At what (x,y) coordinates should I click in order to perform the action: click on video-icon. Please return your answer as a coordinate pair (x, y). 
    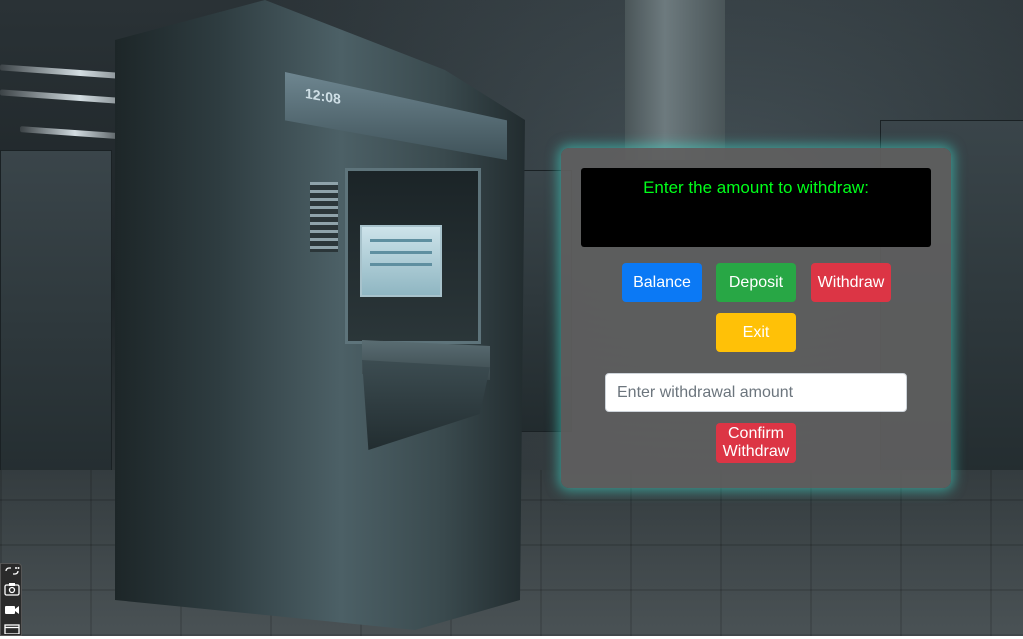
    Looking at the image, I should click on (12, 612).